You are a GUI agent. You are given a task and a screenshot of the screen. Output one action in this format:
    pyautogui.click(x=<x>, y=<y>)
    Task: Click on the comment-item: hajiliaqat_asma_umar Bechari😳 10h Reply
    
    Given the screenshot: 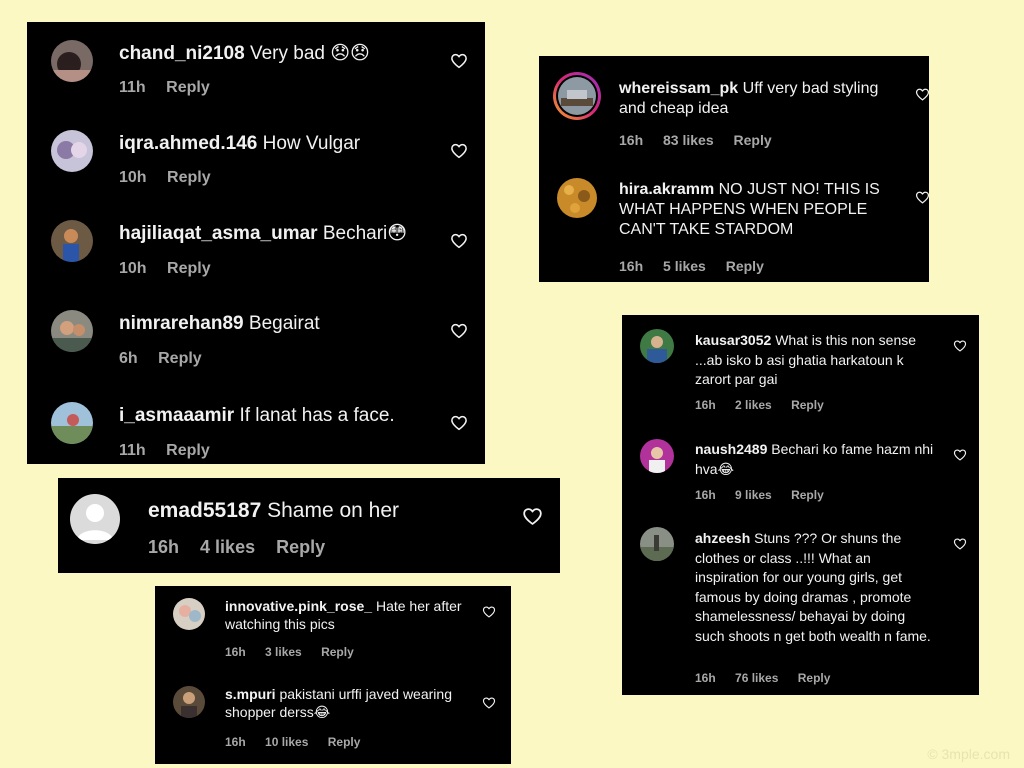 What is the action you would take?
    pyautogui.click(x=256, y=246)
    